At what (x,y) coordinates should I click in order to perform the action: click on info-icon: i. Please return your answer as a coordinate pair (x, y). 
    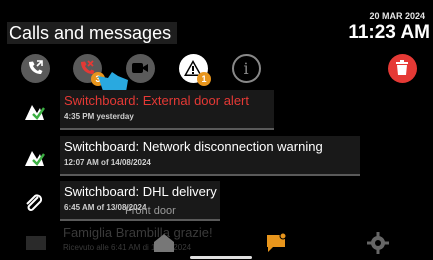
    Looking at the image, I should click on (246, 68).